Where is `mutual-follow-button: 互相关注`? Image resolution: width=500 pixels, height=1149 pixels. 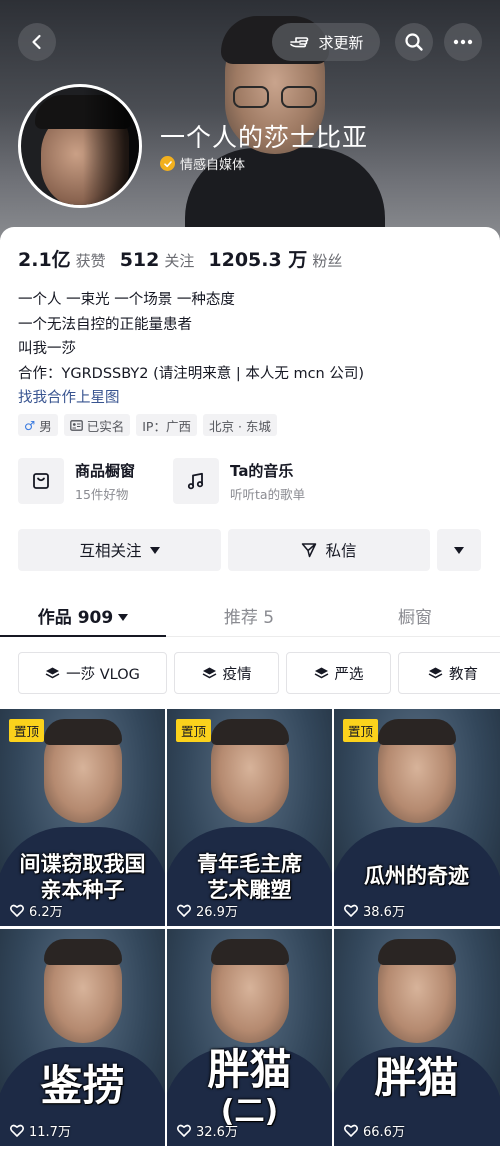 mutual-follow-button: 互相关注 is located at coordinates (119, 550).